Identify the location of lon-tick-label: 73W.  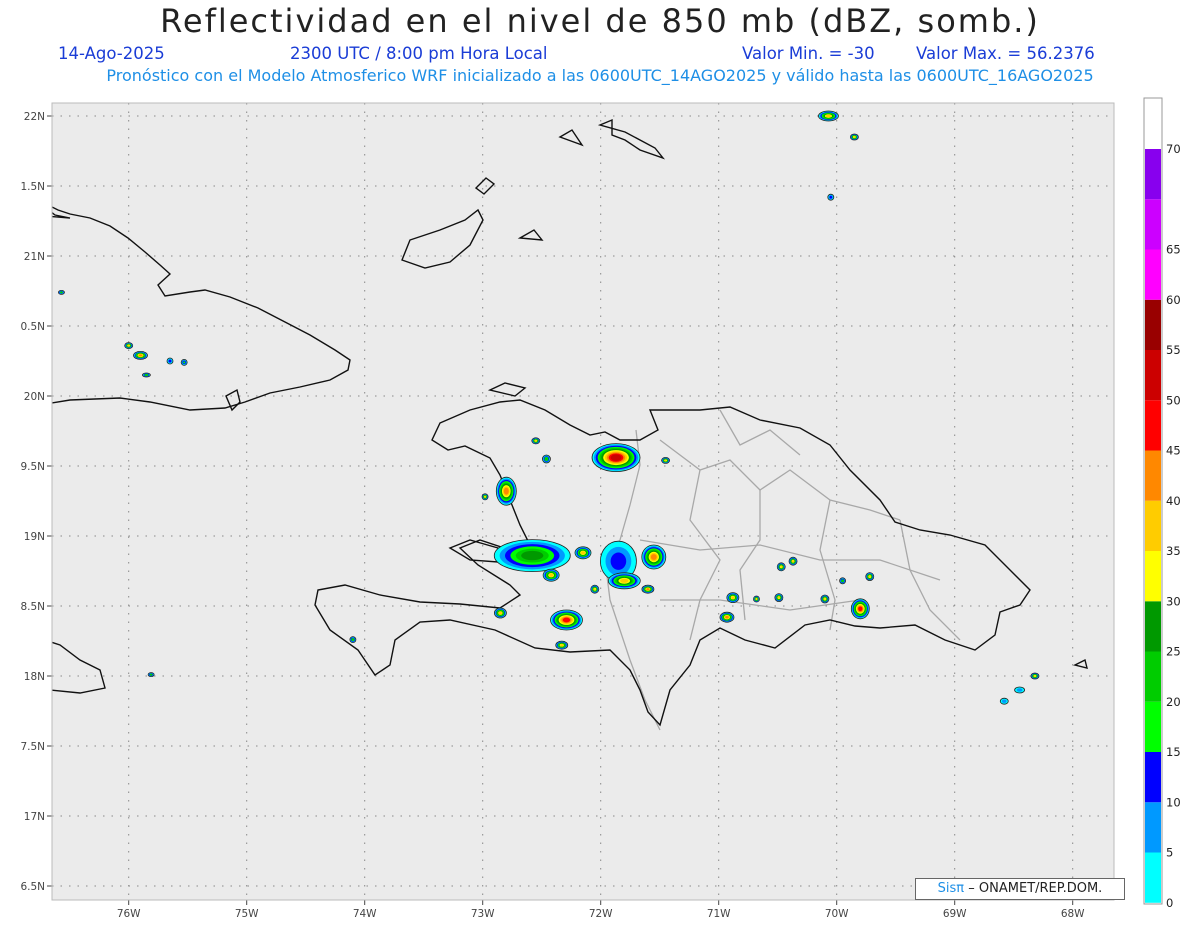
(483, 914).